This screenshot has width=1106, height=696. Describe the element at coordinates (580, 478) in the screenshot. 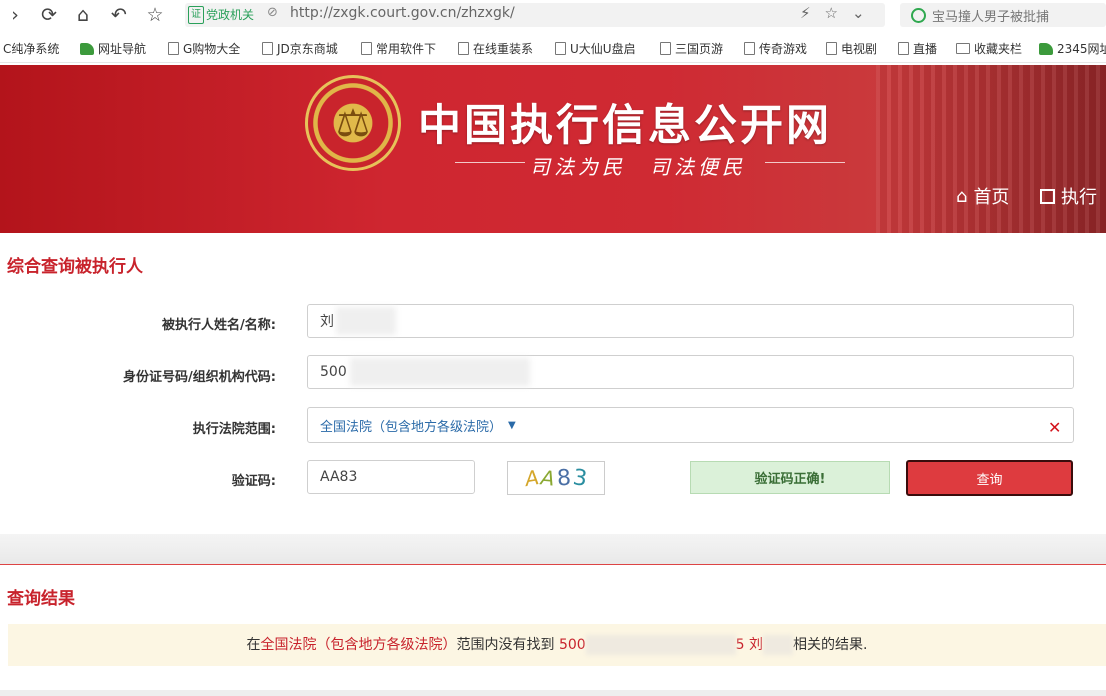

I see `captcha-char: 3` at that location.